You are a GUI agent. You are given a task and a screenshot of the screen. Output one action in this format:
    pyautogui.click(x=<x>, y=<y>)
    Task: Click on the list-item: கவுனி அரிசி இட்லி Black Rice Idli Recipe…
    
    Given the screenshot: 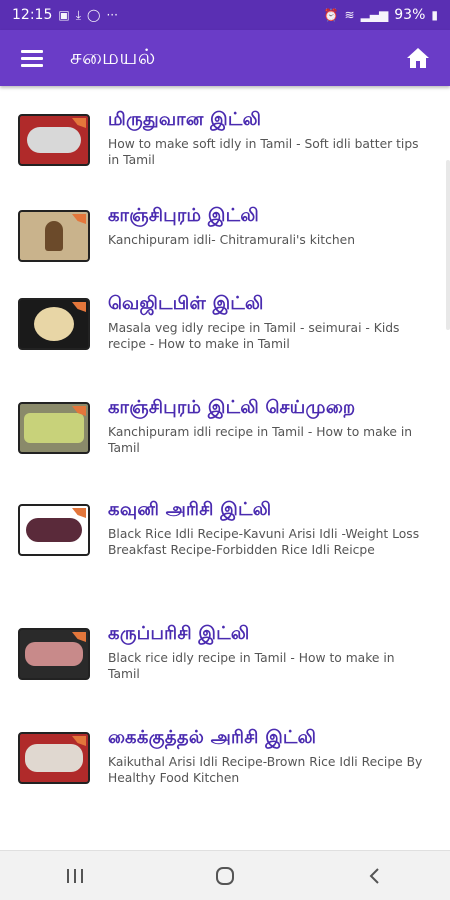 What is the action you would take?
    pyautogui.click(x=217, y=528)
    